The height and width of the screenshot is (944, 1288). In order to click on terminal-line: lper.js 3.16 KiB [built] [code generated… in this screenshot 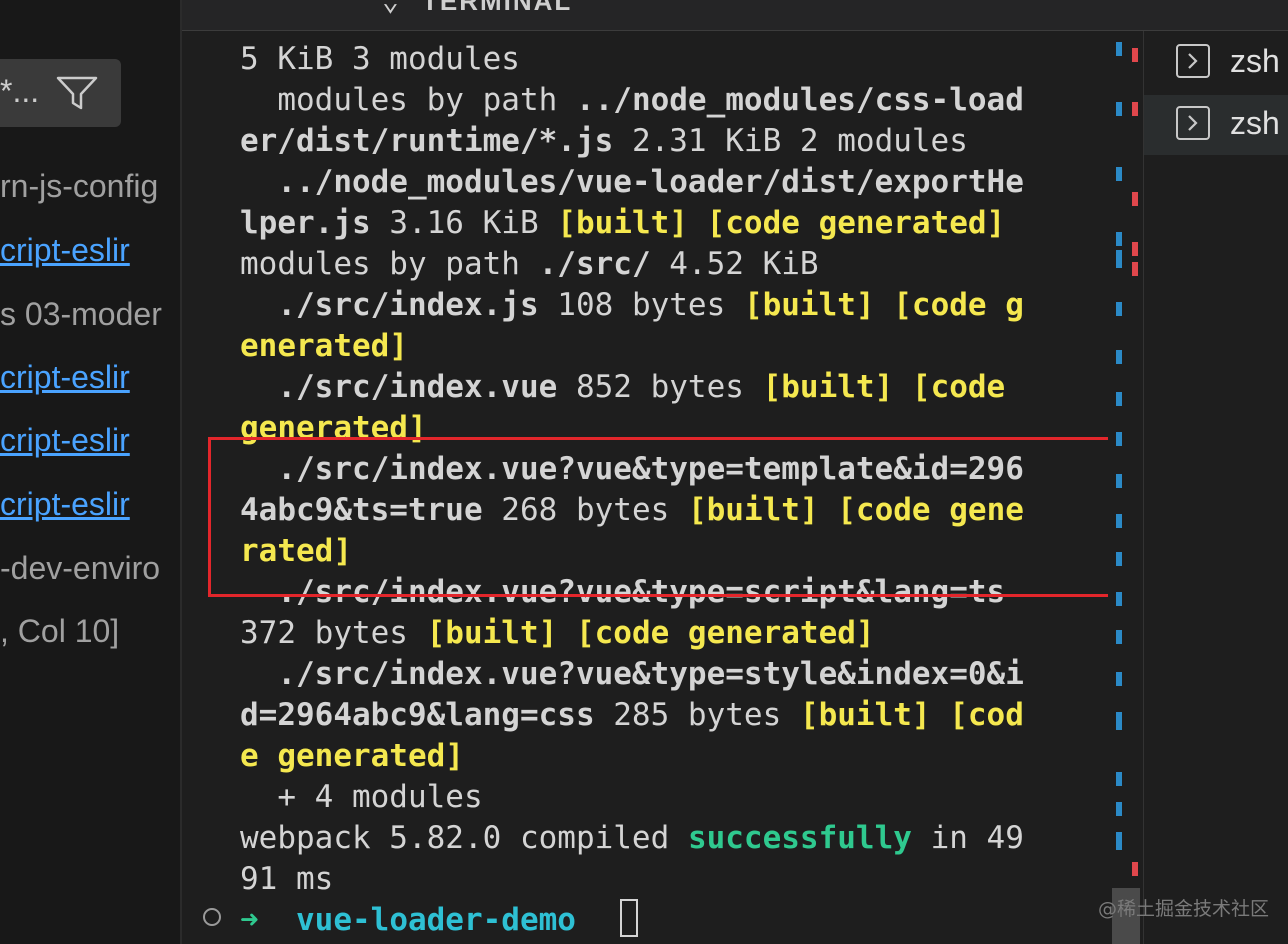, I will do `click(622, 223)`.